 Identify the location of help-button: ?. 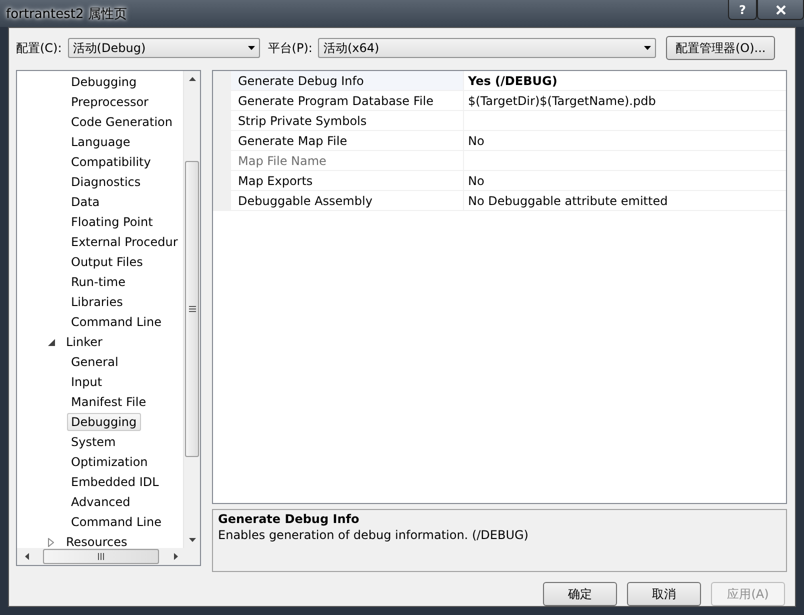
(742, 10).